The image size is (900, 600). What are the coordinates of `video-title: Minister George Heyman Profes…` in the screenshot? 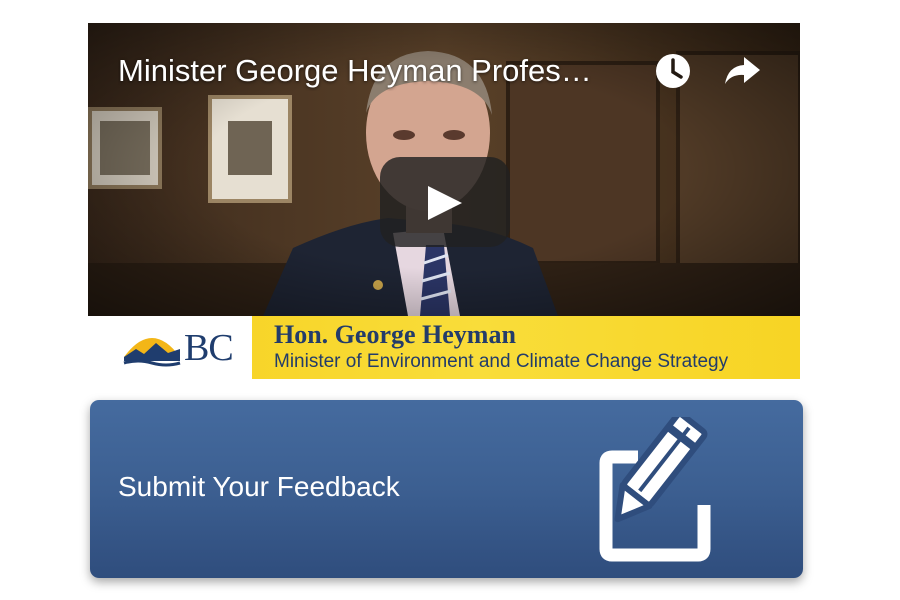 It's located at (378, 71).